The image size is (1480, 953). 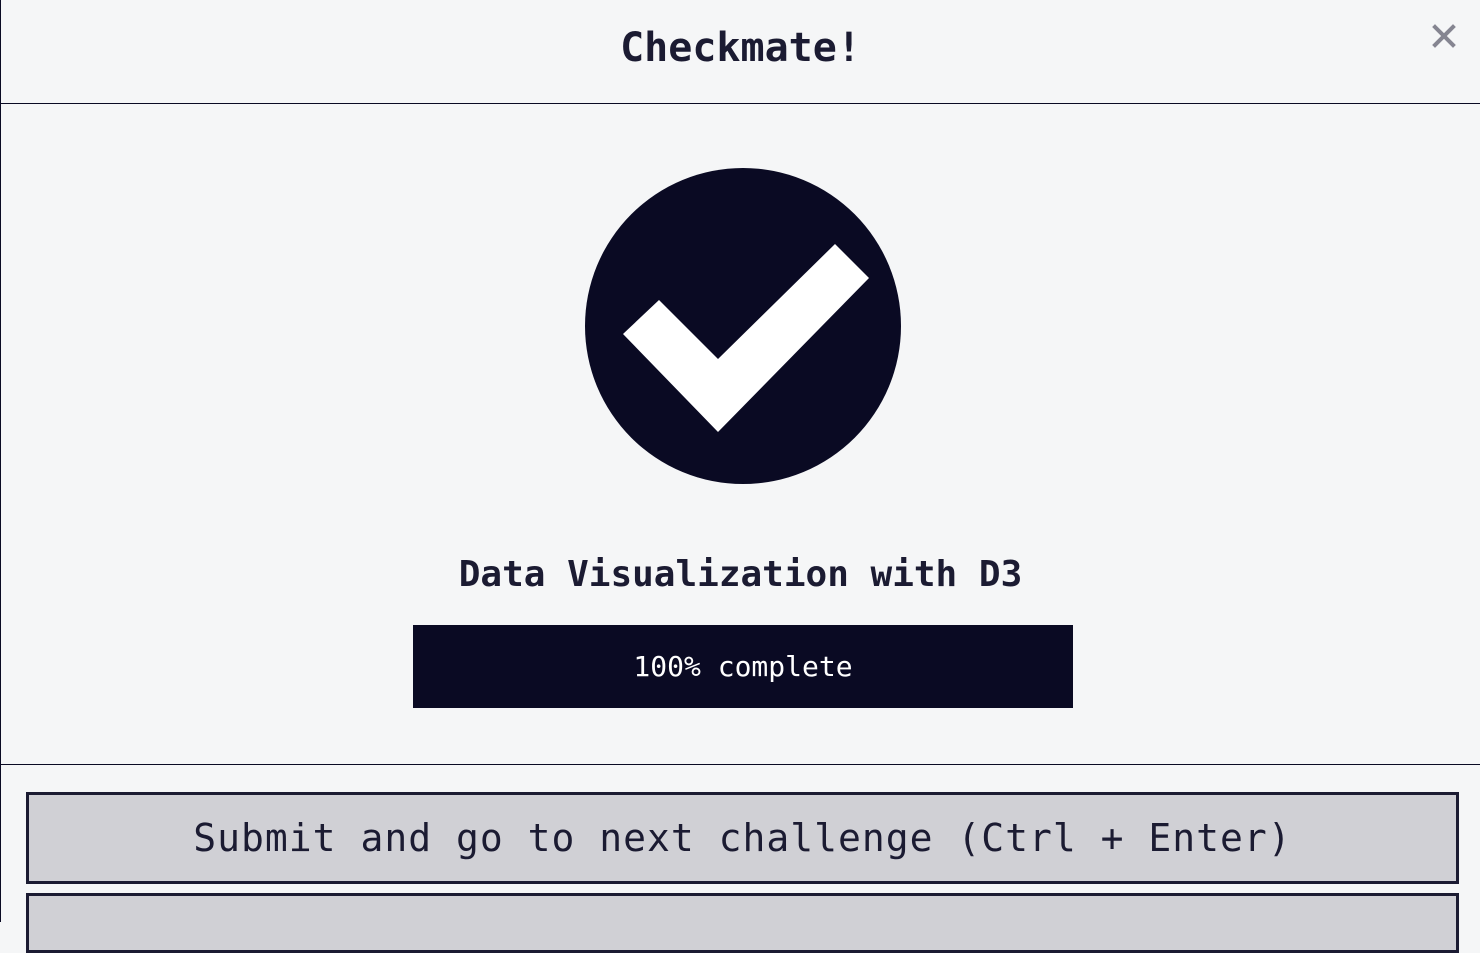 I want to click on close-icon, so click(x=1444, y=36).